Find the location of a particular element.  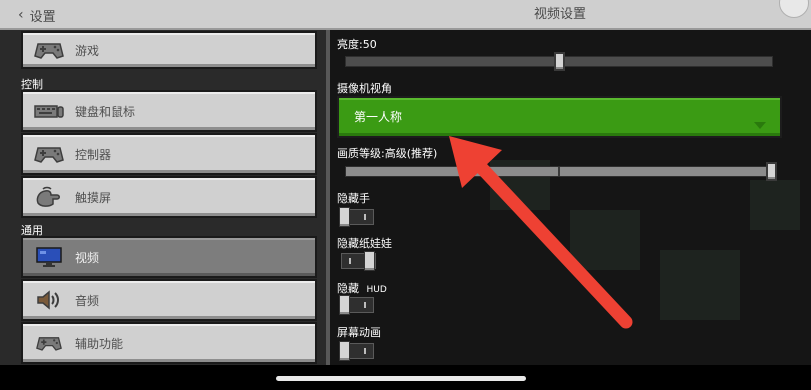

hide-paperdoll-label: 隐藏纸娃娃 is located at coordinates (364, 243).